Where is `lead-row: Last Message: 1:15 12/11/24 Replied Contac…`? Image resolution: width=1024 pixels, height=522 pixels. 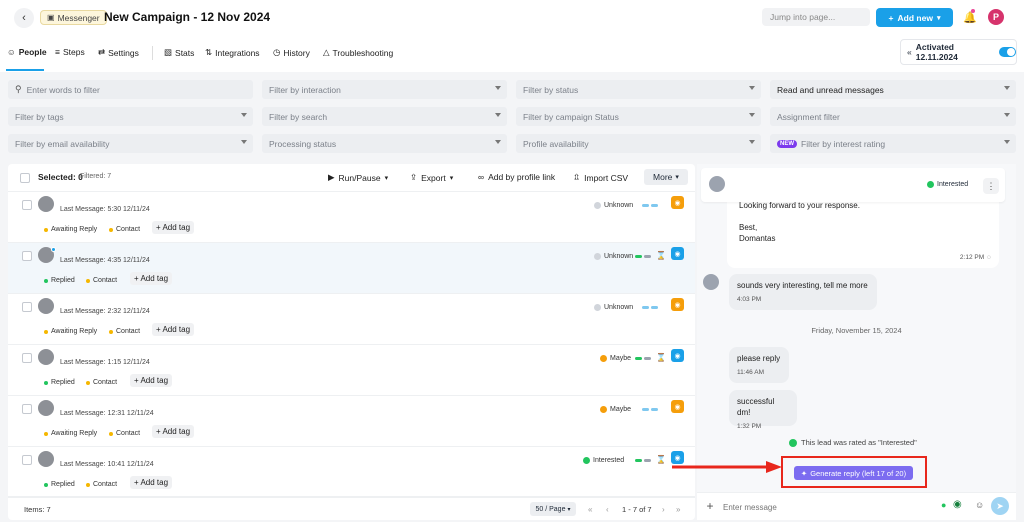 lead-row: Last Message: 1:15 12/11/24 Replied Contac… is located at coordinates (351, 370).